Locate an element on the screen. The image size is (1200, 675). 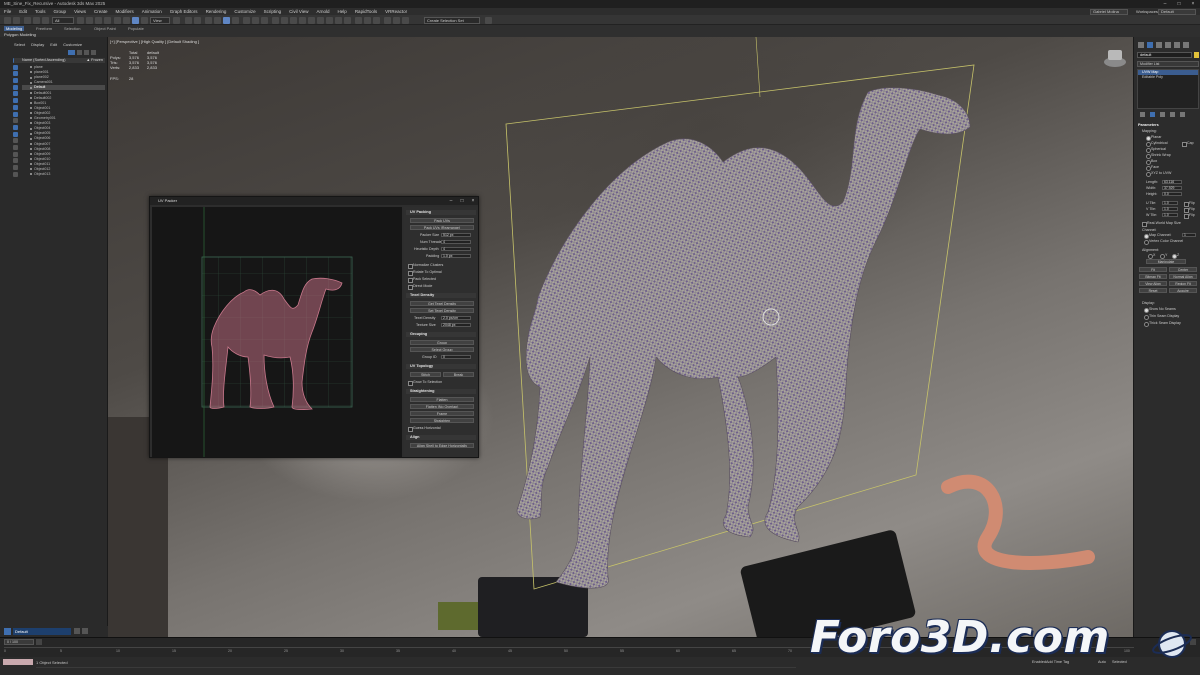
percent-snap-icon is located at coordinates (226, 20).